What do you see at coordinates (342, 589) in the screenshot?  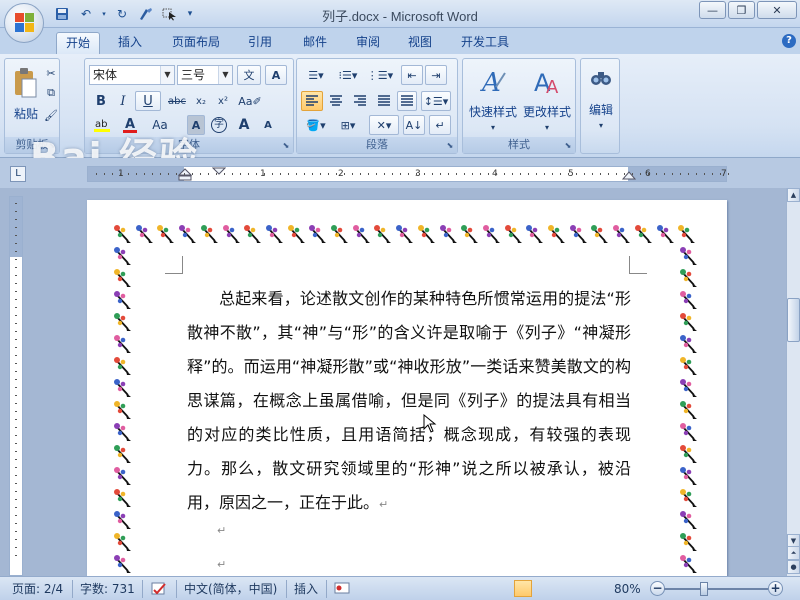 I see `macro-record-icon` at bounding box center [342, 589].